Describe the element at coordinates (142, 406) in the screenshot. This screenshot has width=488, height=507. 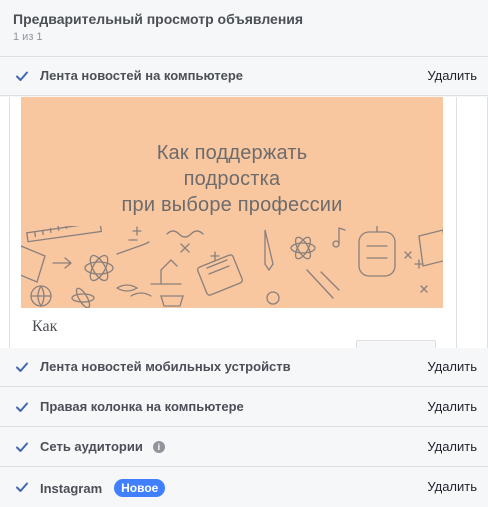
I see `placement-label: Правая колонка на компьютере` at that location.